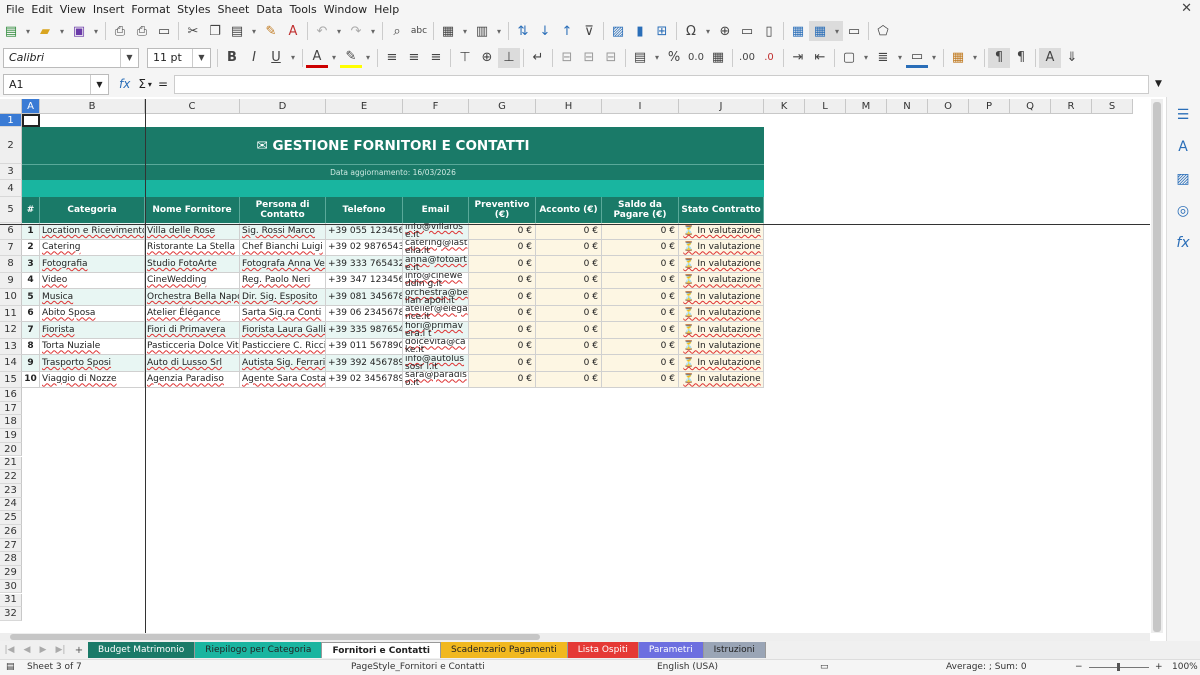 The image size is (1200, 675). I want to click on cell-n: 5, so click(31, 297).